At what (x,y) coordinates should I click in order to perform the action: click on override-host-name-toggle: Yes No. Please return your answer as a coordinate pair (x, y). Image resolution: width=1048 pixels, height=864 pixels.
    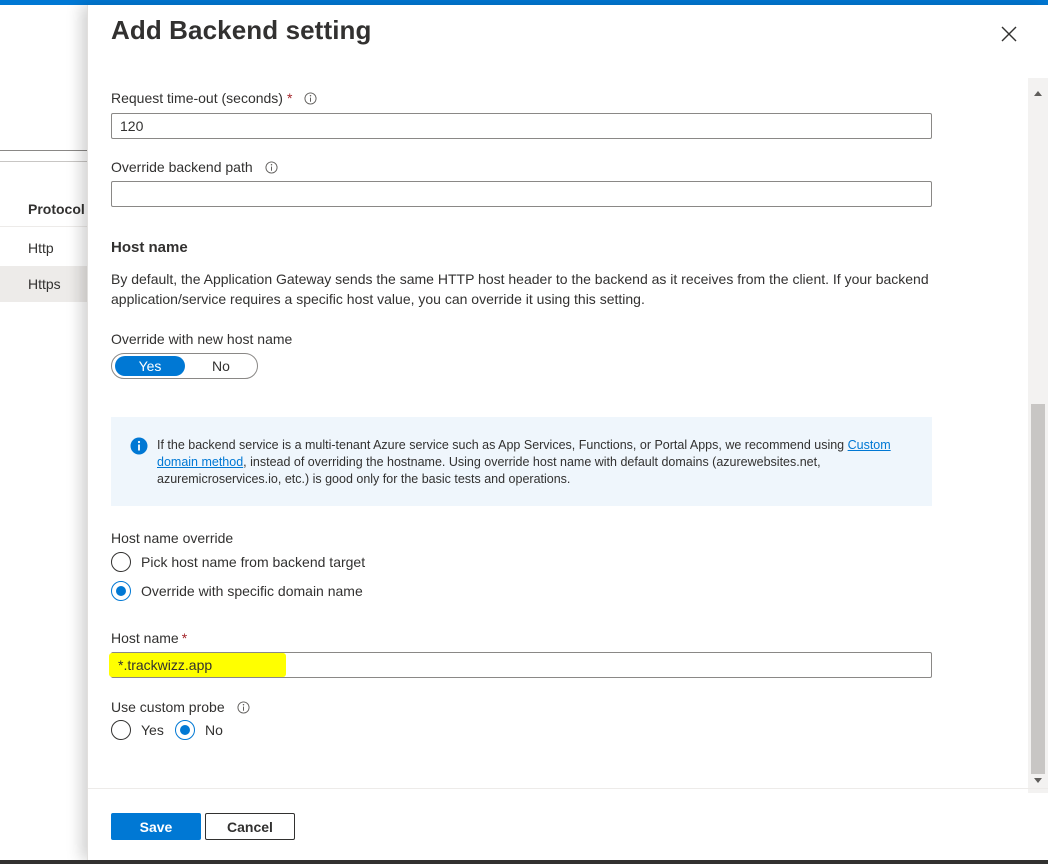
    Looking at the image, I should click on (184, 366).